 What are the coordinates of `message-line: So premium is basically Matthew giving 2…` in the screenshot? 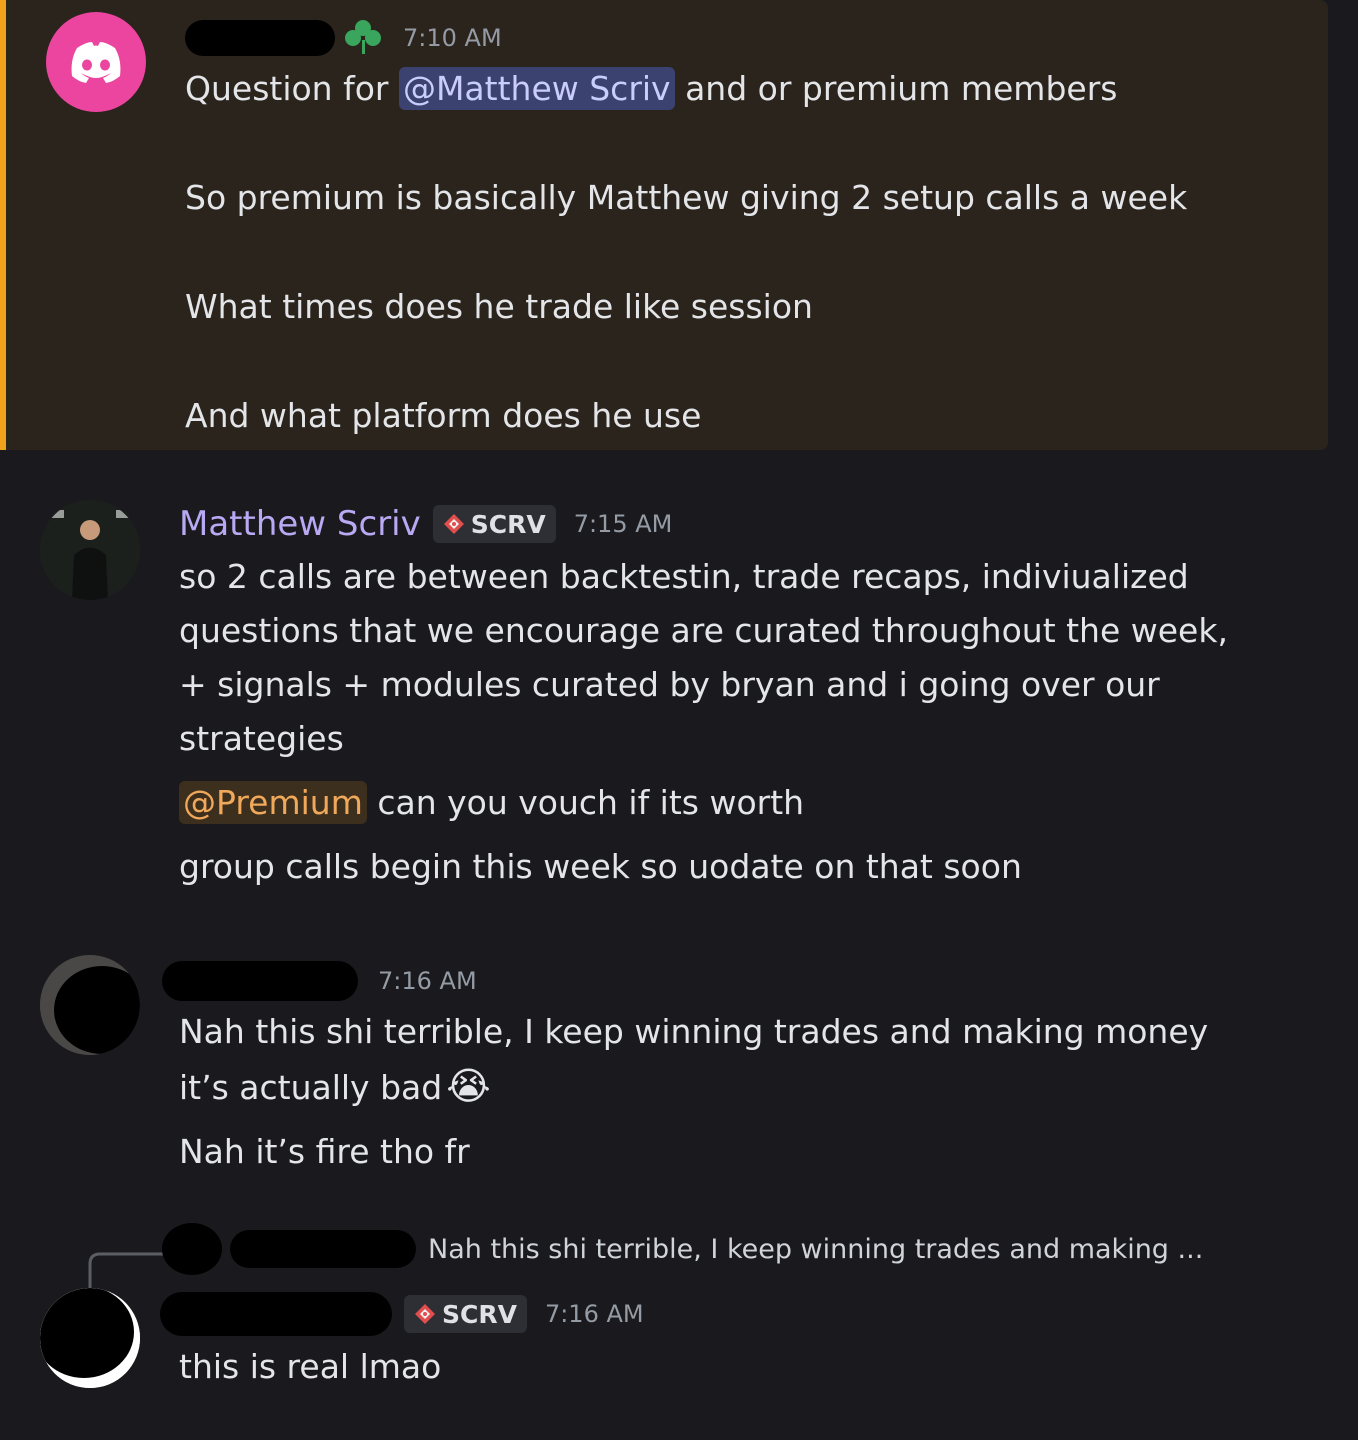 It's located at (686, 197).